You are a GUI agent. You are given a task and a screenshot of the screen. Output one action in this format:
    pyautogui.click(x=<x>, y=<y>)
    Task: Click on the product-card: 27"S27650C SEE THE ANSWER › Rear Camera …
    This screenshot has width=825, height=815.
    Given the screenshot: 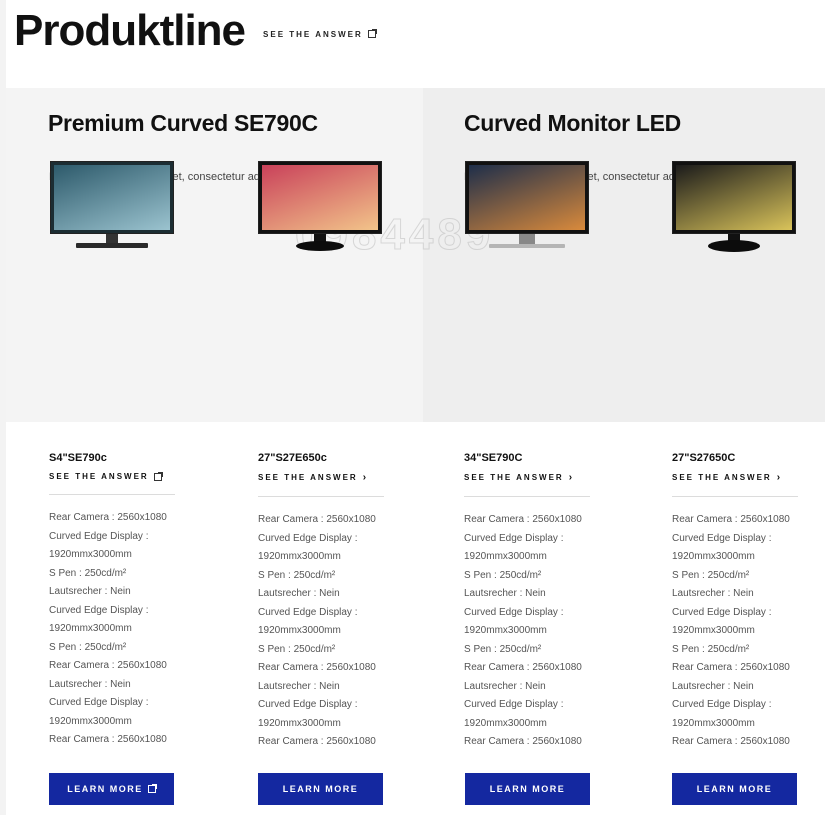 What is the action you would take?
    pyautogui.click(x=747, y=602)
    